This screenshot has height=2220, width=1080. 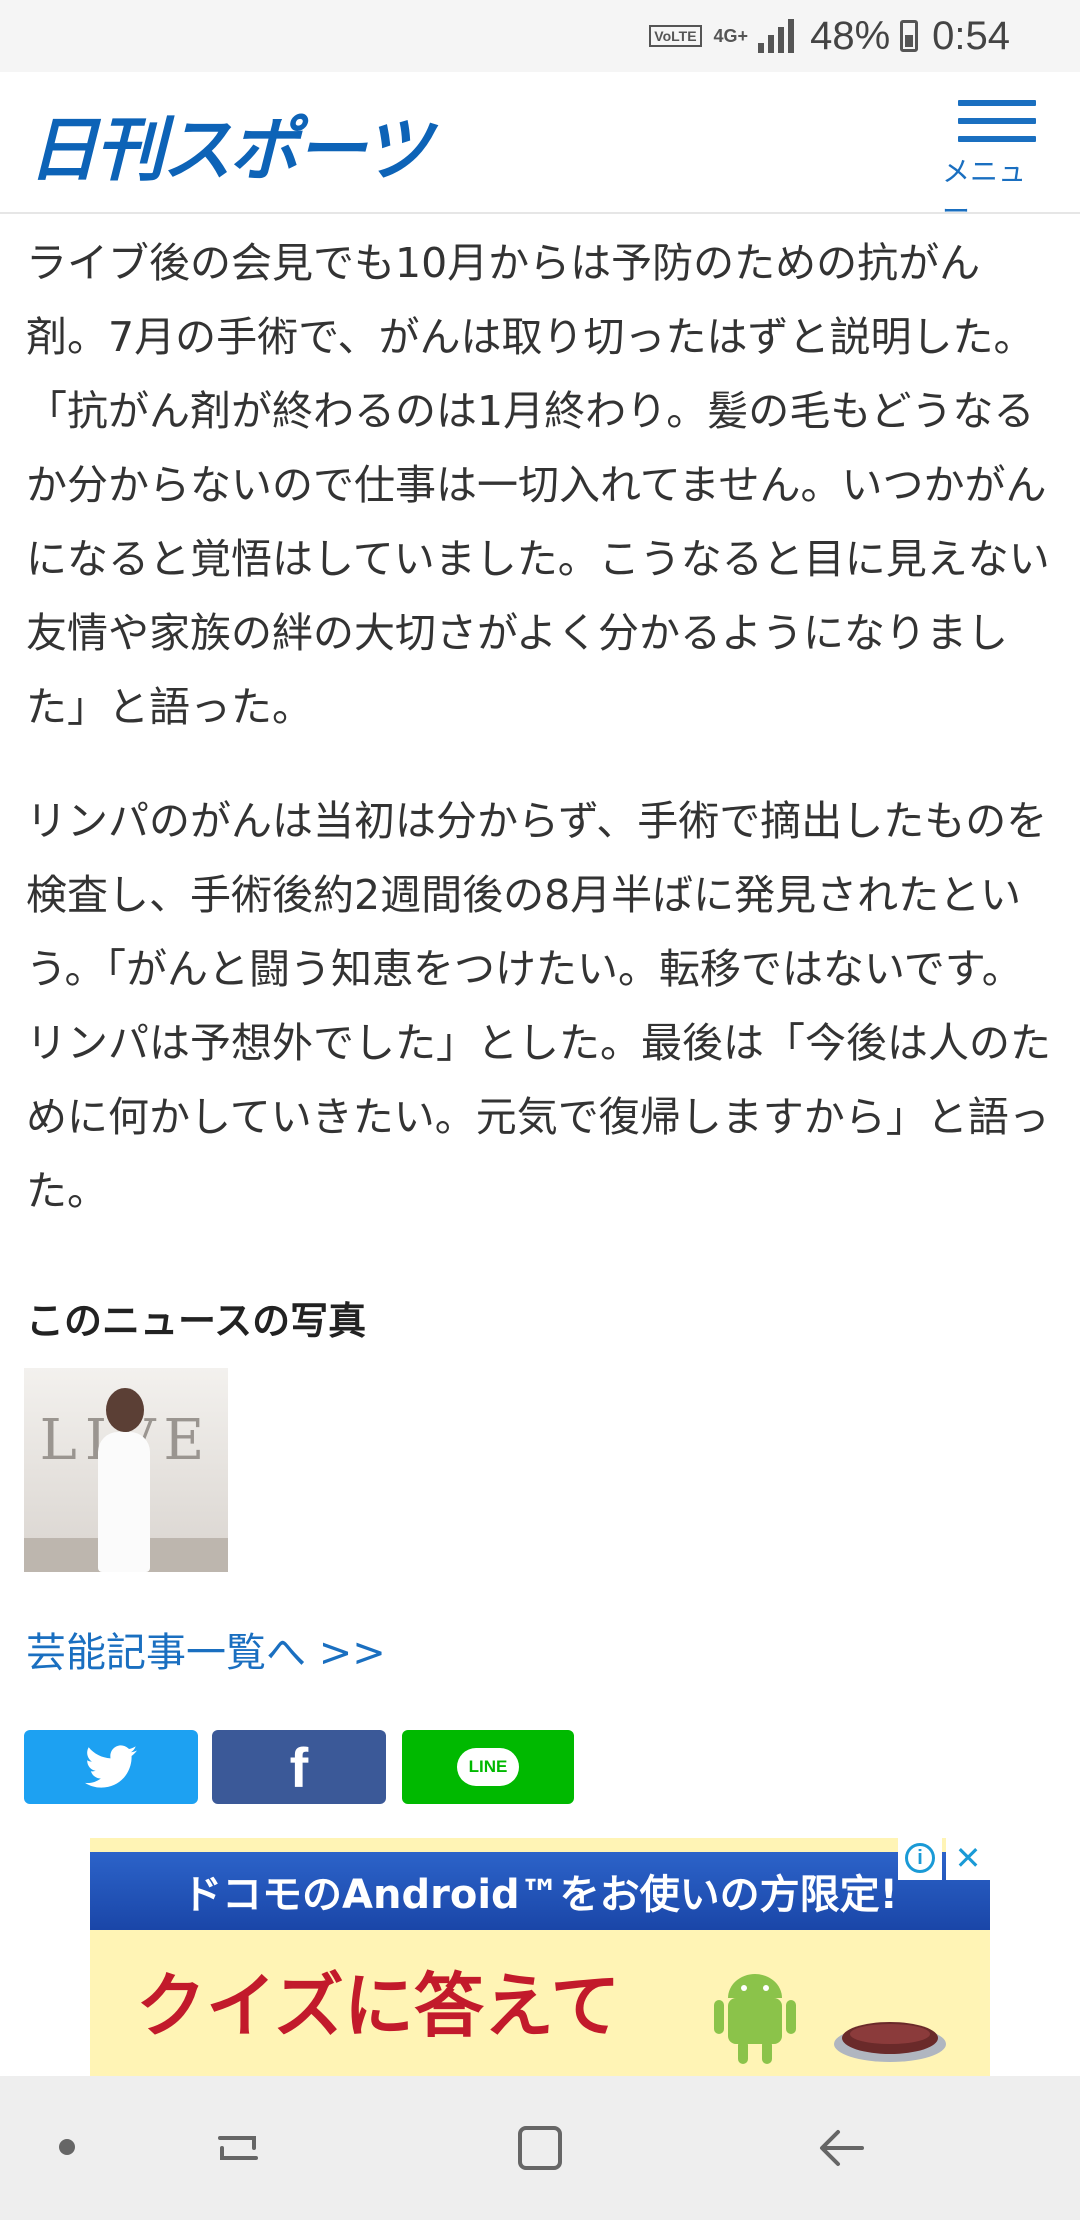 I want to click on home-icon, so click(x=540, y=2148).